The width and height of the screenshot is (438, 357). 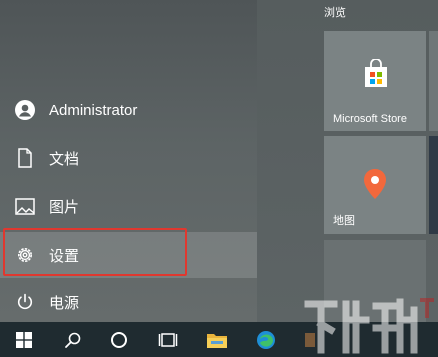 I want to click on settings-button: 设置, so click(x=128, y=255).